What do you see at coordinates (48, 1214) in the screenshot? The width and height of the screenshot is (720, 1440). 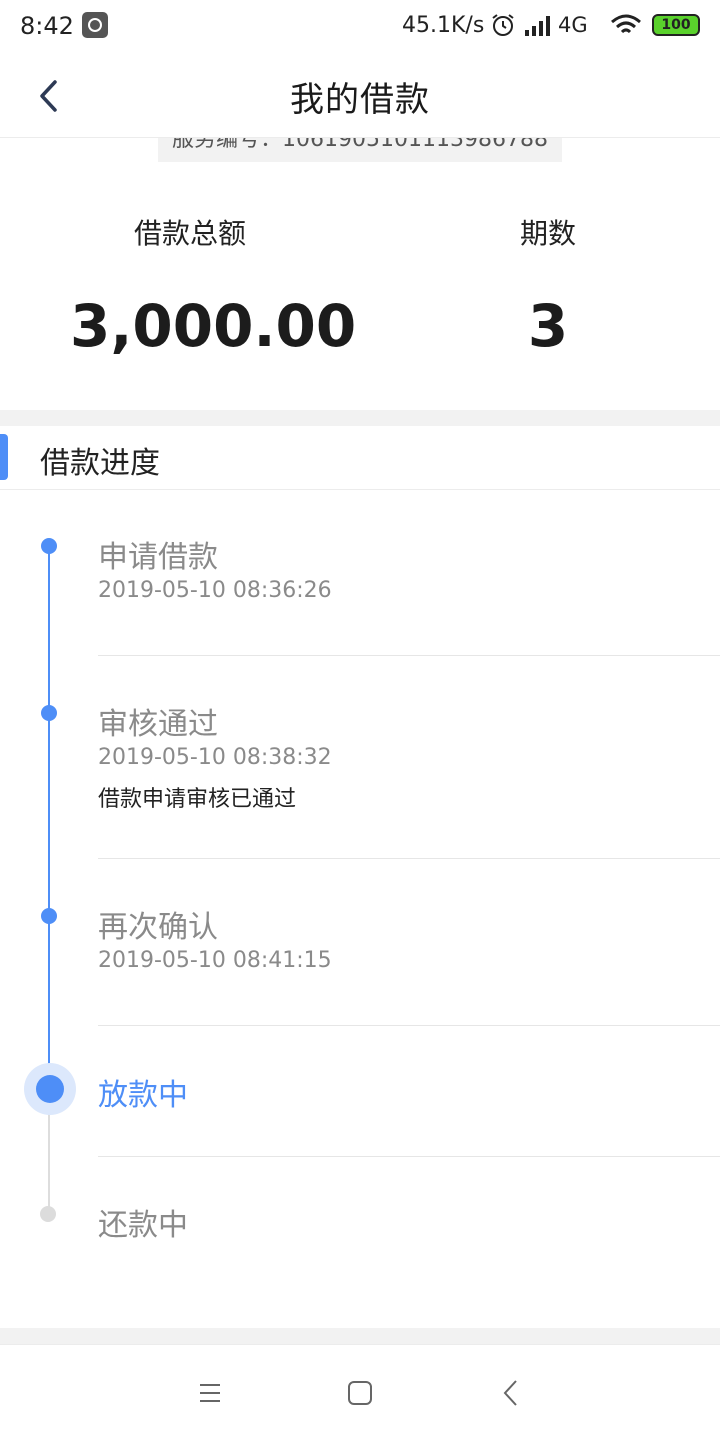 I see `timeline-dot-pending` at bounding box center [48, 1214].